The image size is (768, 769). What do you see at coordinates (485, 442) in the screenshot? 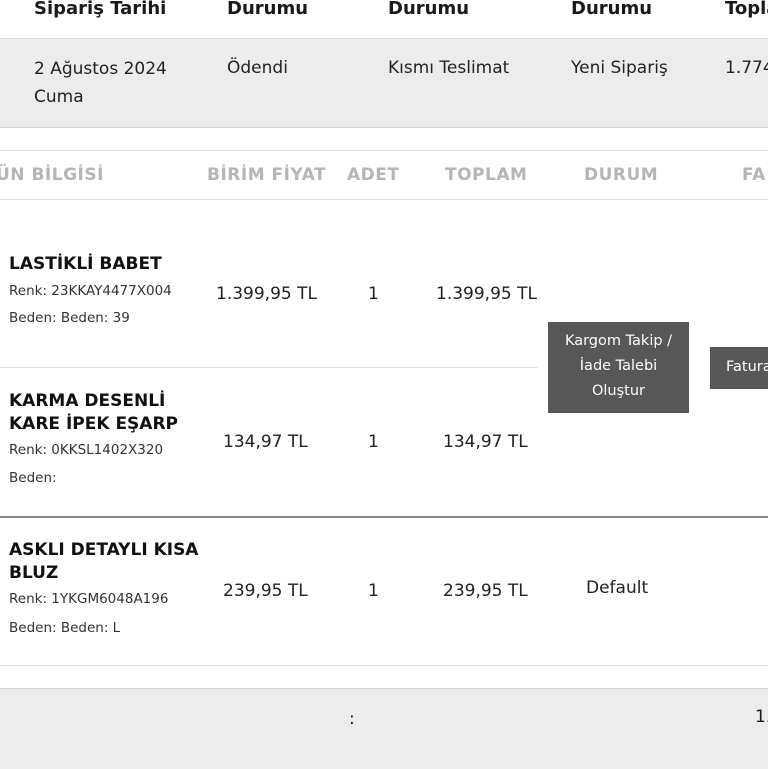
I see `product-total: 134,97 TL` at bounding box center [485, 442].